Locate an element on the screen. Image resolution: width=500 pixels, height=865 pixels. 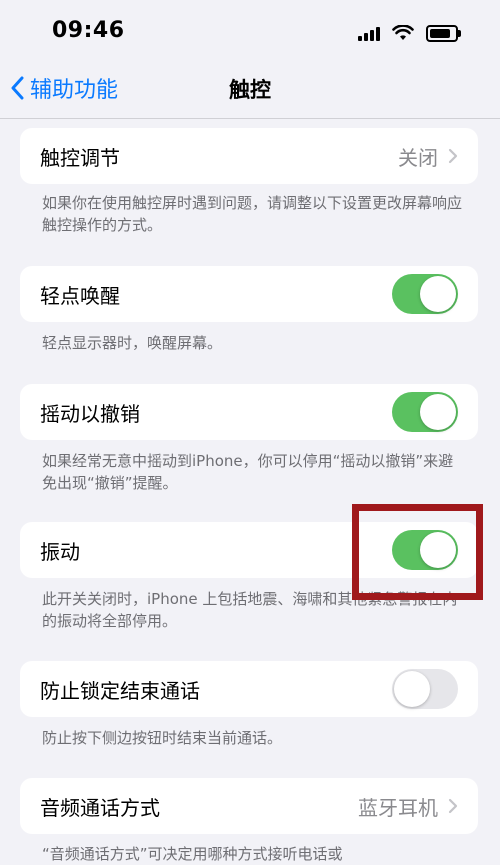
tap-to-wake-toggle is located at coordinates (425, 294).